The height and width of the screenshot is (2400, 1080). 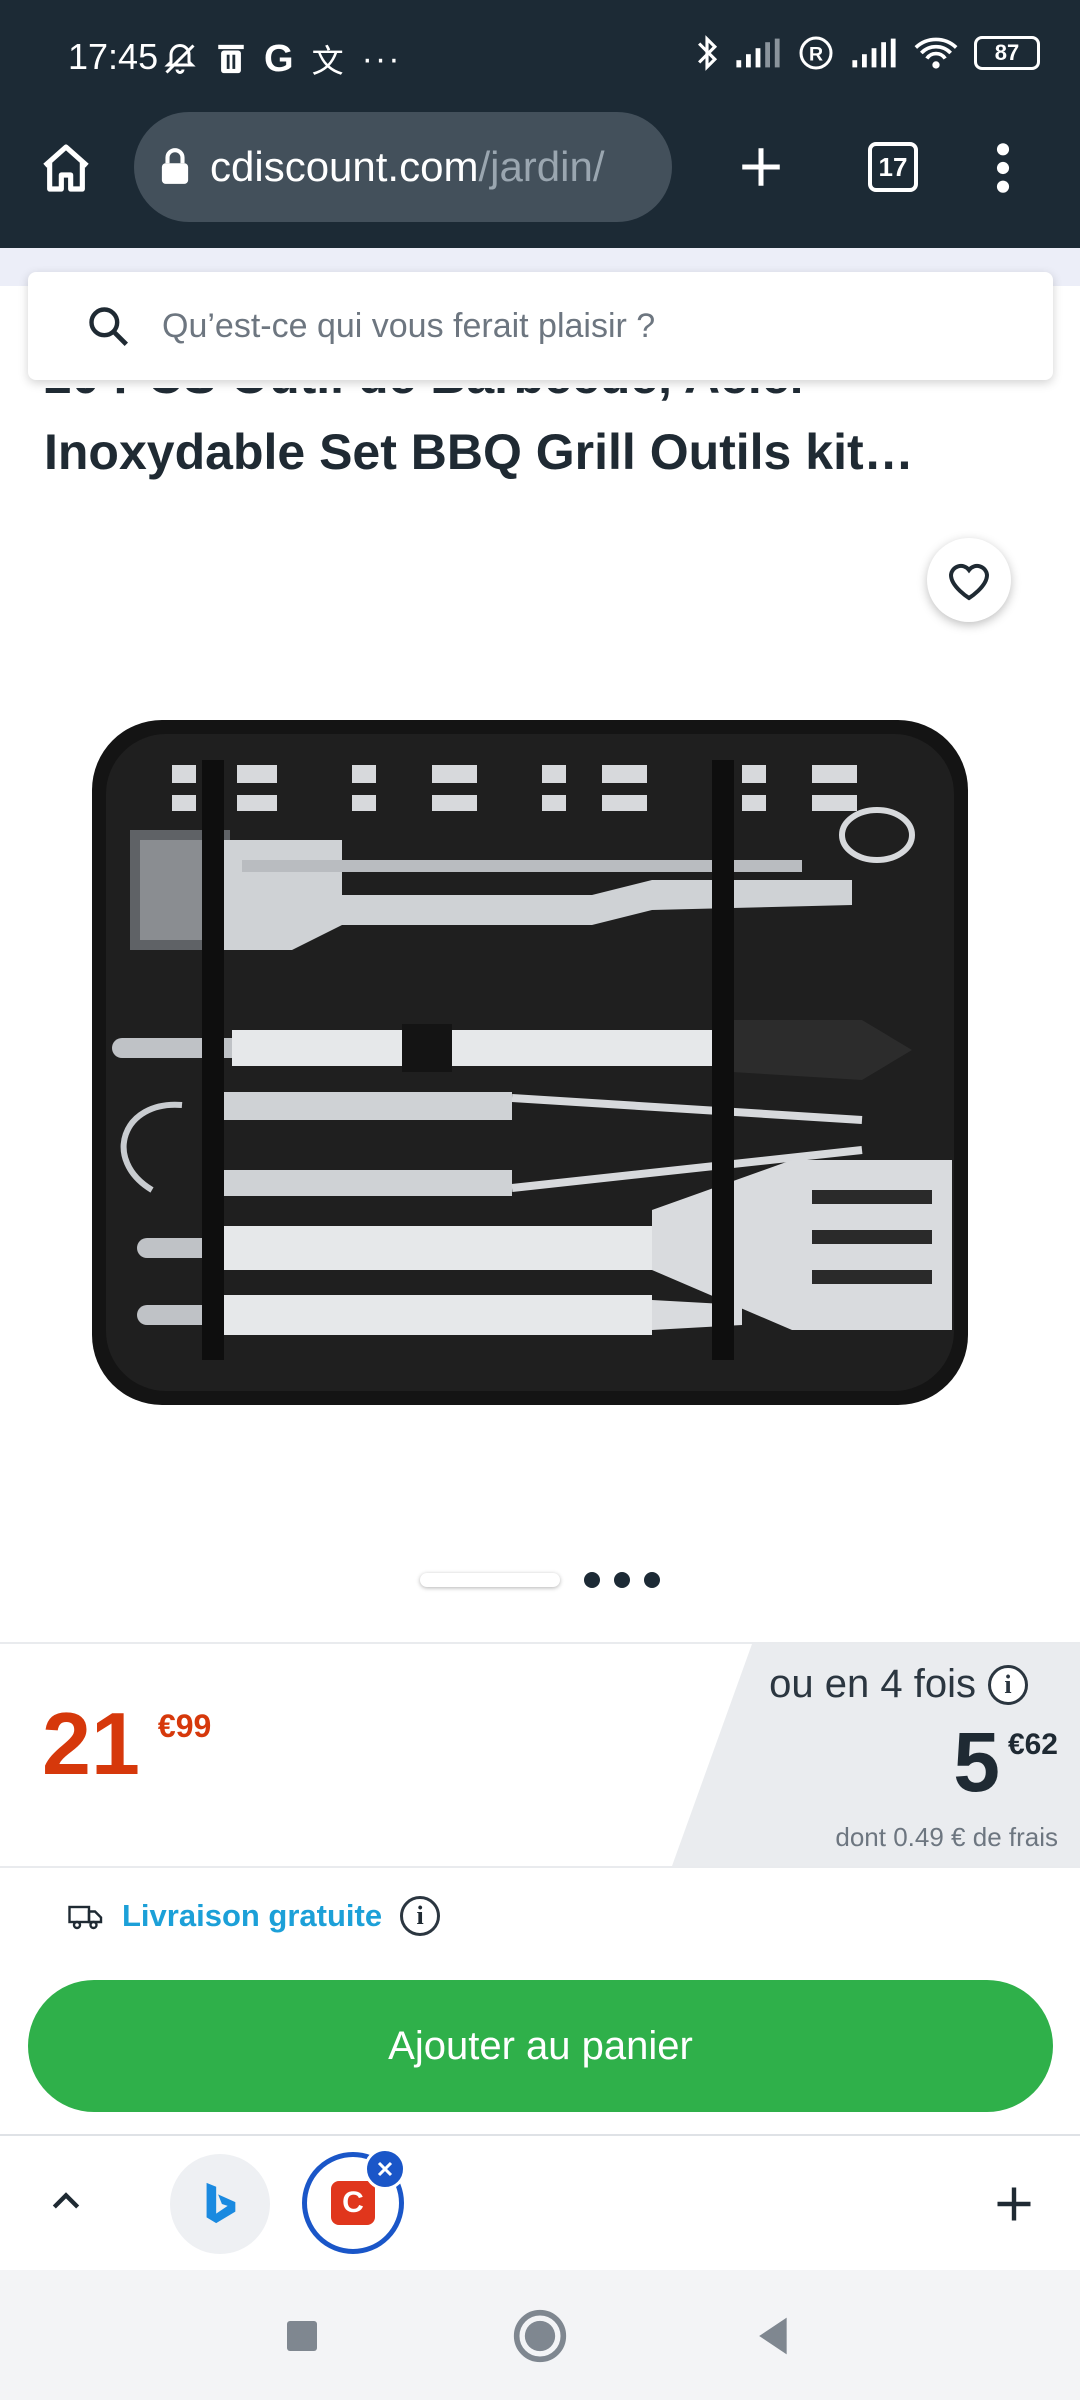 I want to click on trash-icon, so click(x=231, y=59).